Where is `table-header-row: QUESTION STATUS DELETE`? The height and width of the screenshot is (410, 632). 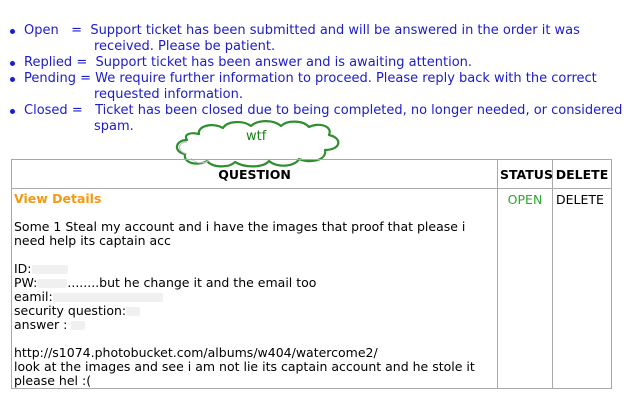 table-header-row: QUESTION STATUS DELETE is located at coordinates (311, 174).